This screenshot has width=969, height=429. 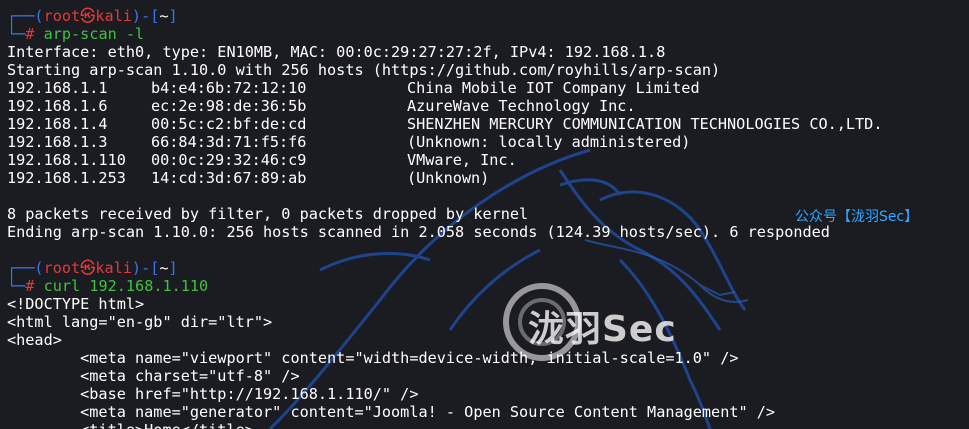 What do you see at coordinates (229, 160) in the screenshot?
I see `host-mac: 00:0c:29:32:46:c9` at bounding box center [229, 160].